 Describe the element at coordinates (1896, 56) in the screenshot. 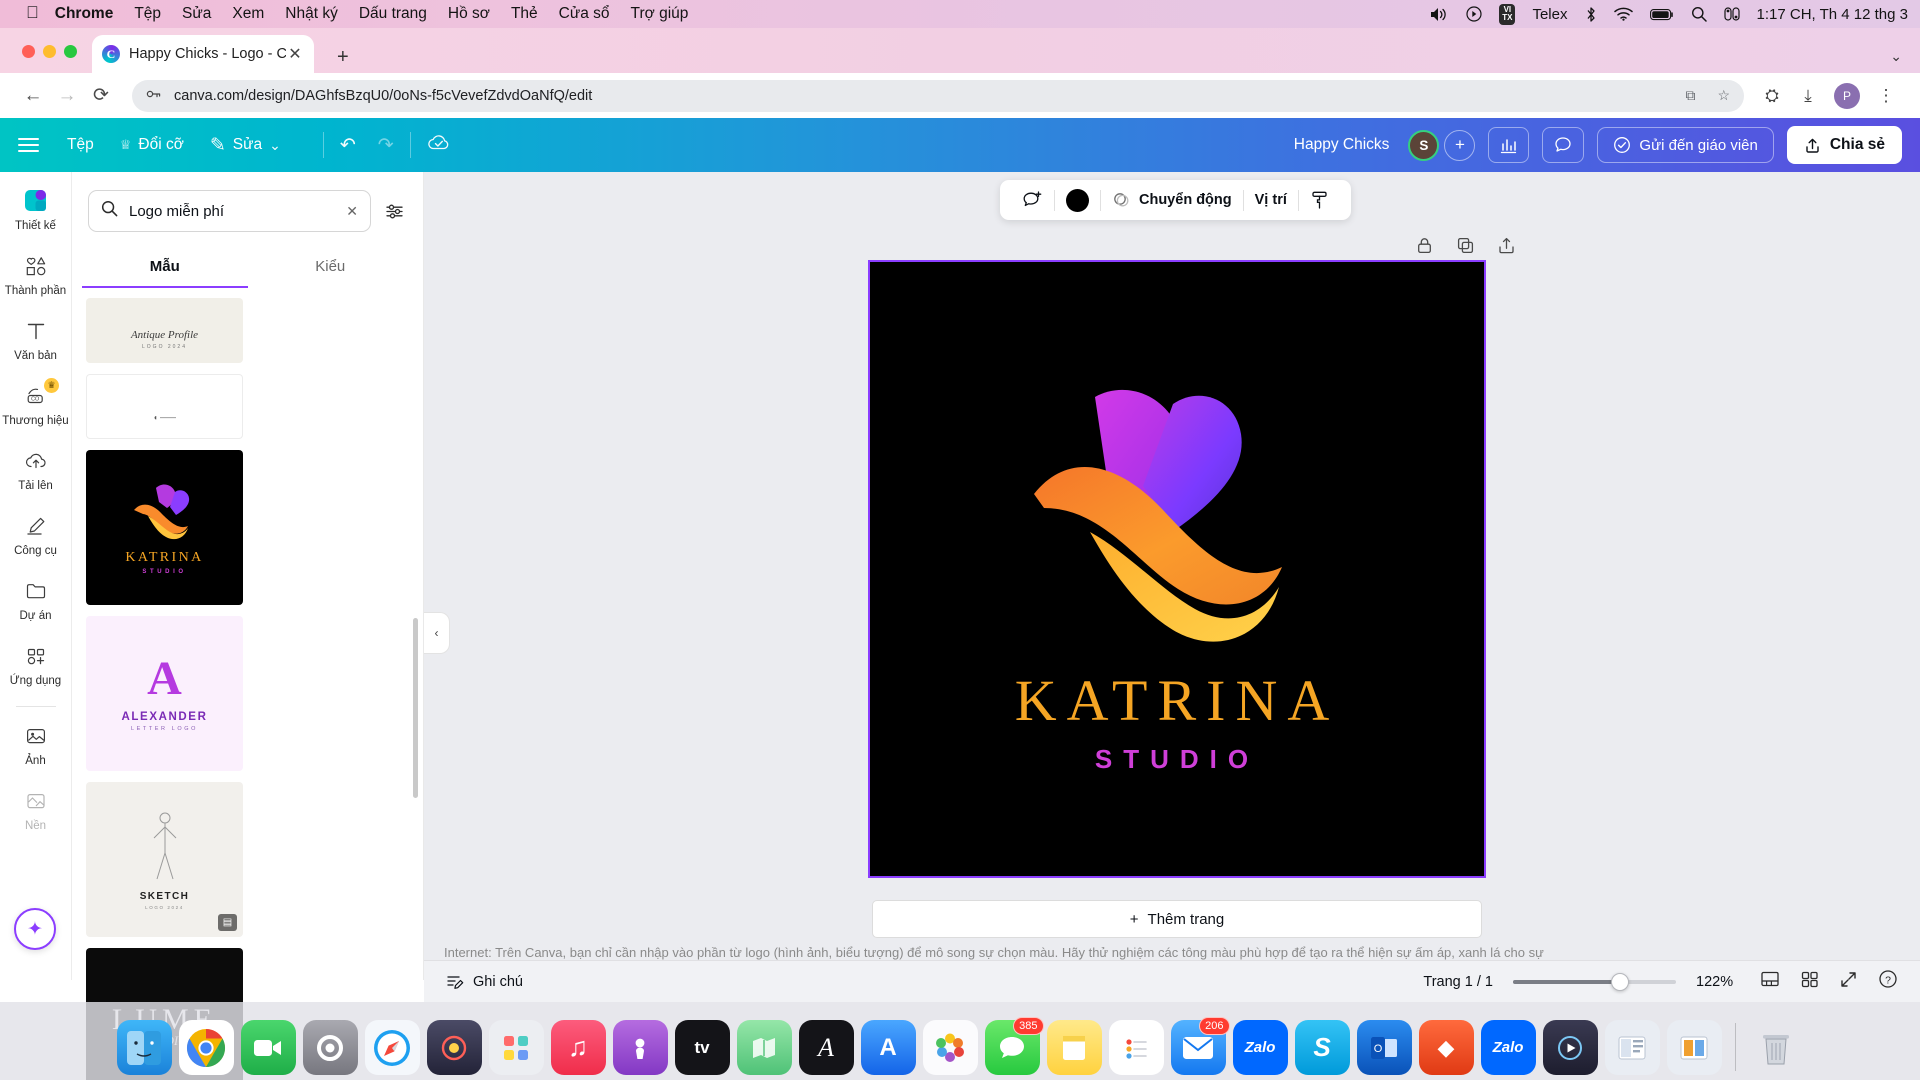

I see `tab-list-chevron-down-icon: ⌄` at that location.